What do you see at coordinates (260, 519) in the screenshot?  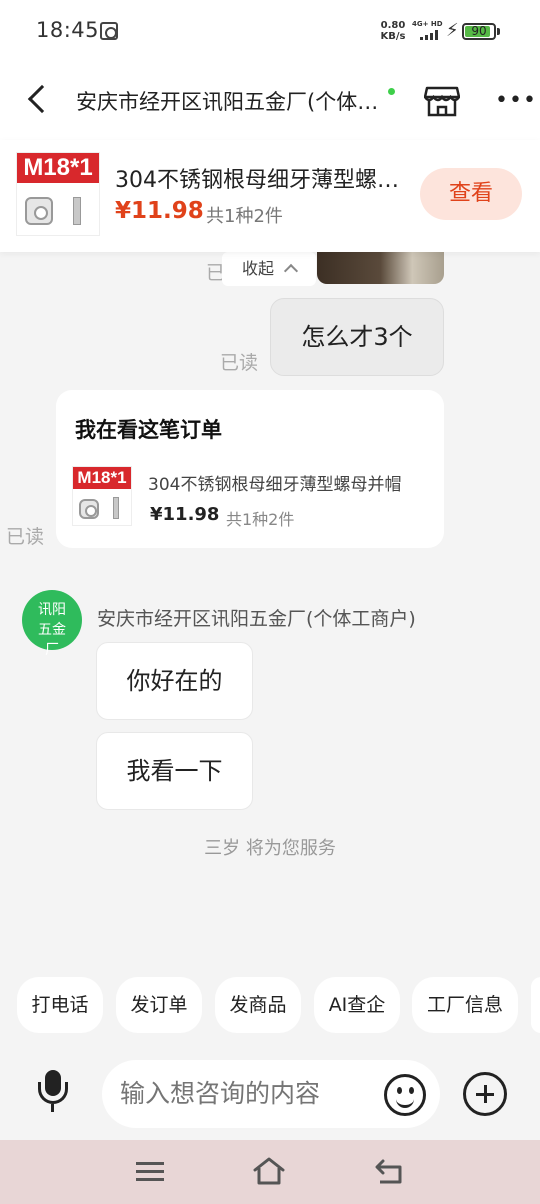 I see `order-count: 共1种2件` at bounding box center [260, 519].